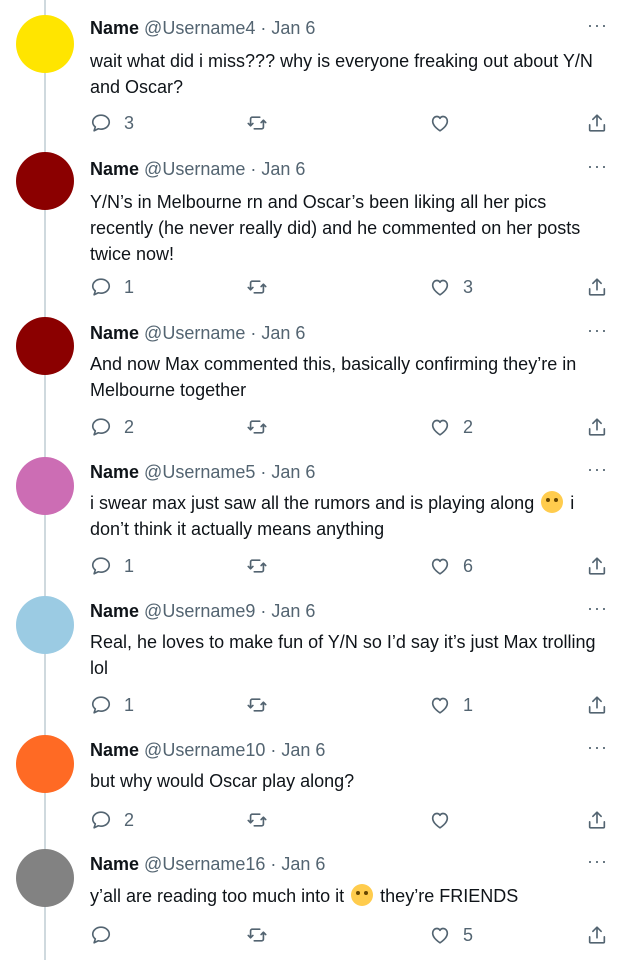 Image resolution: width=628 pixels, height=960 pixels. I want to click on handle: @Username16, so click(204, 864).